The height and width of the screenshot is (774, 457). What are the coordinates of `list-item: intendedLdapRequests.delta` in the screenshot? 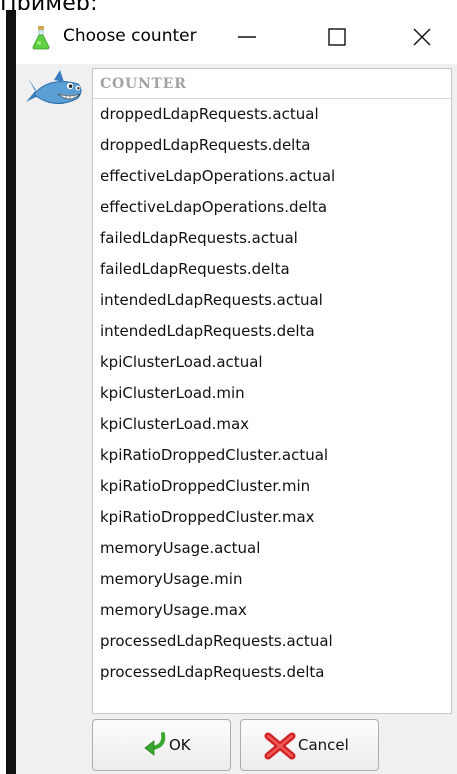 It's located at (272, 331).